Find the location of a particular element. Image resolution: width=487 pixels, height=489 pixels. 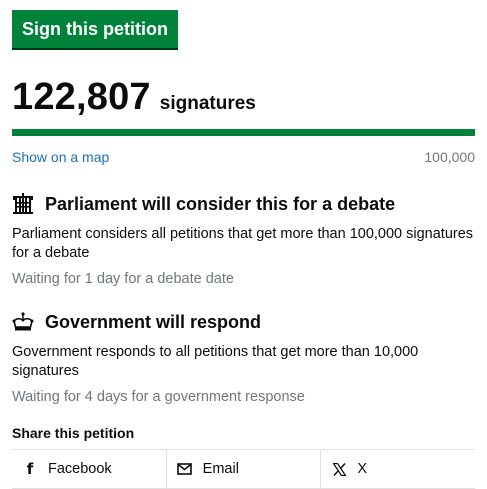

share-facebook-button: f Facebook is located at coordinates (89, 469).